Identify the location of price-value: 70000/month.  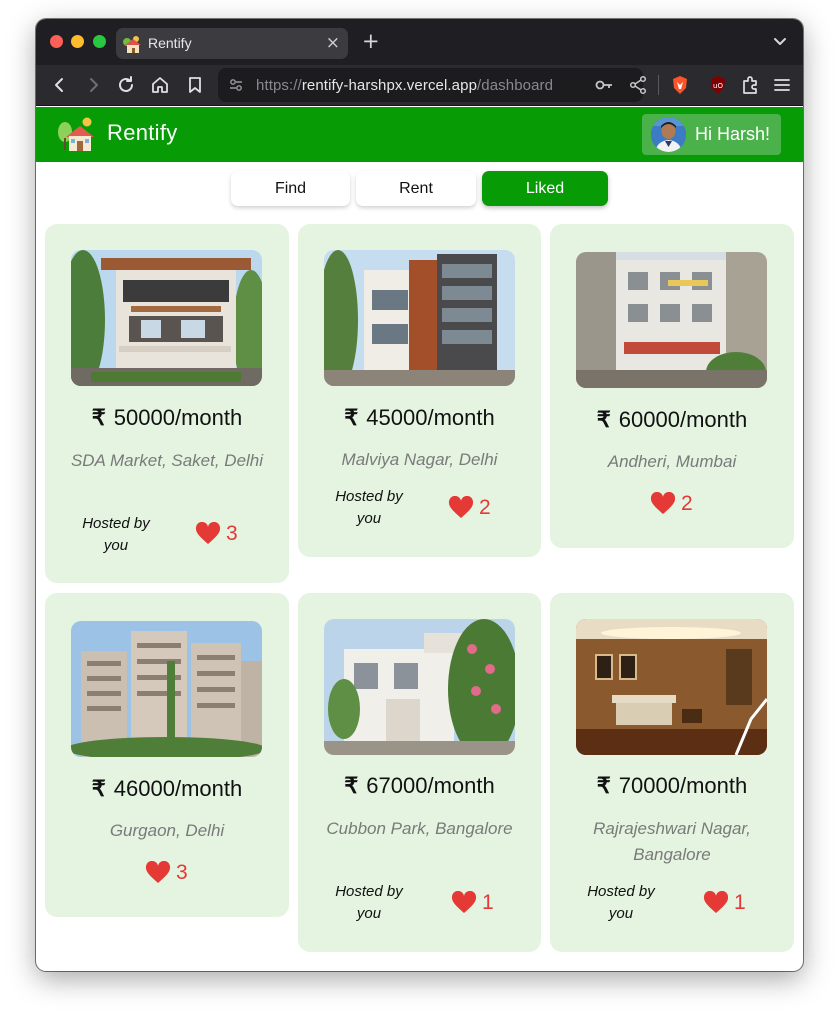
(683, 785).